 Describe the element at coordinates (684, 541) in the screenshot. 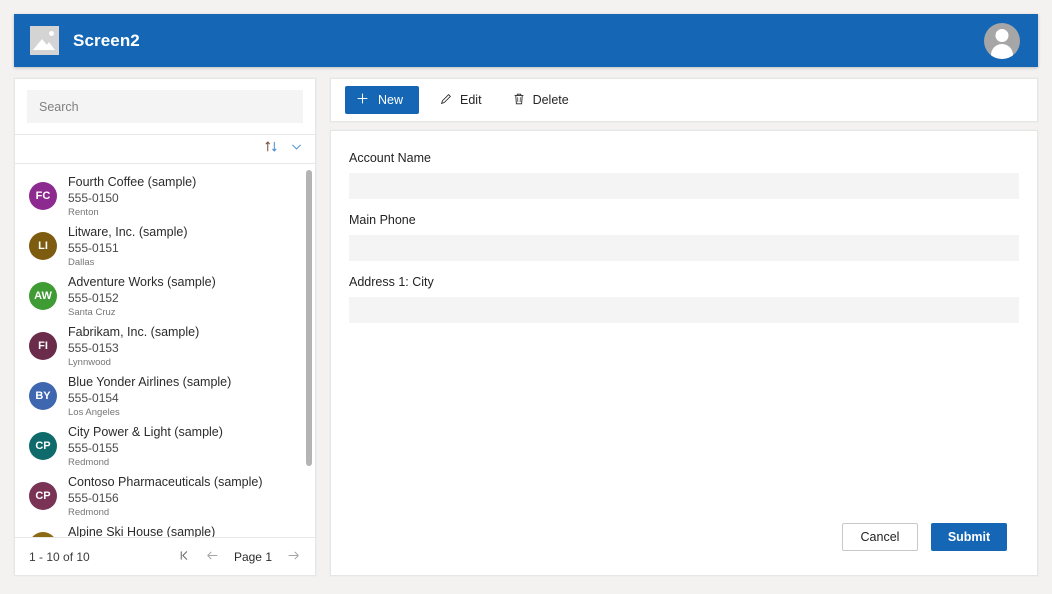

I see `form-actions: Cancel Submit` at that location.